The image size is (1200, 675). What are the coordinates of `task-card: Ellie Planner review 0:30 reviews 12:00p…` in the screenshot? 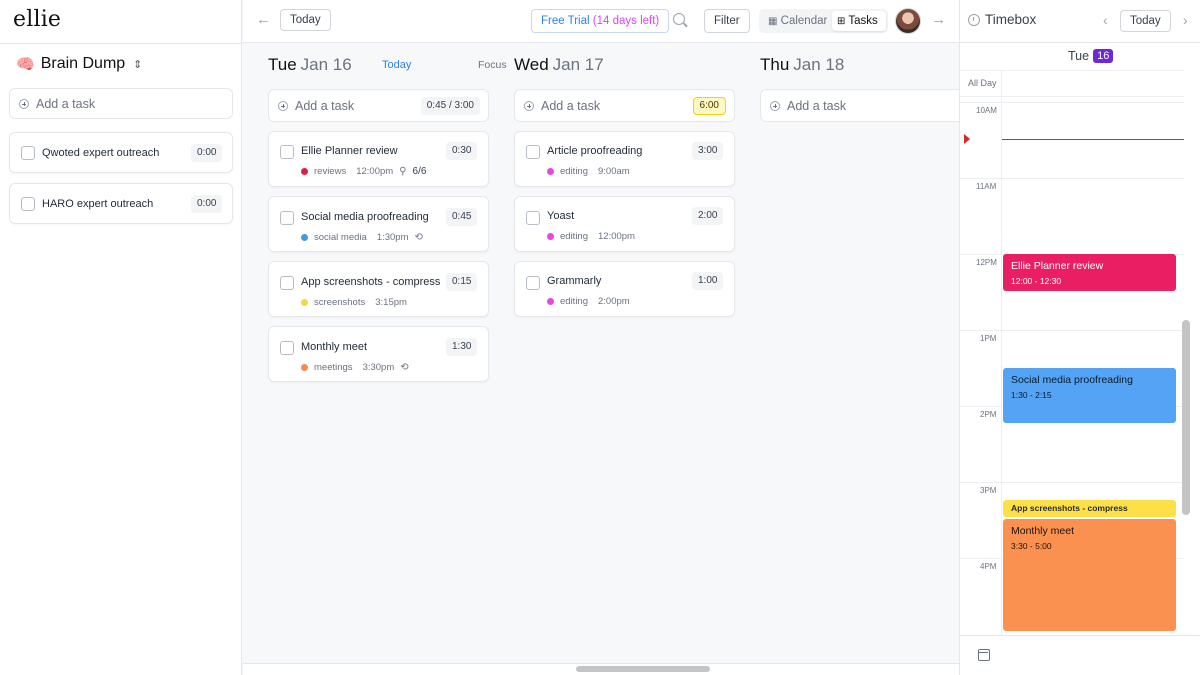 It's located at (378, 159).